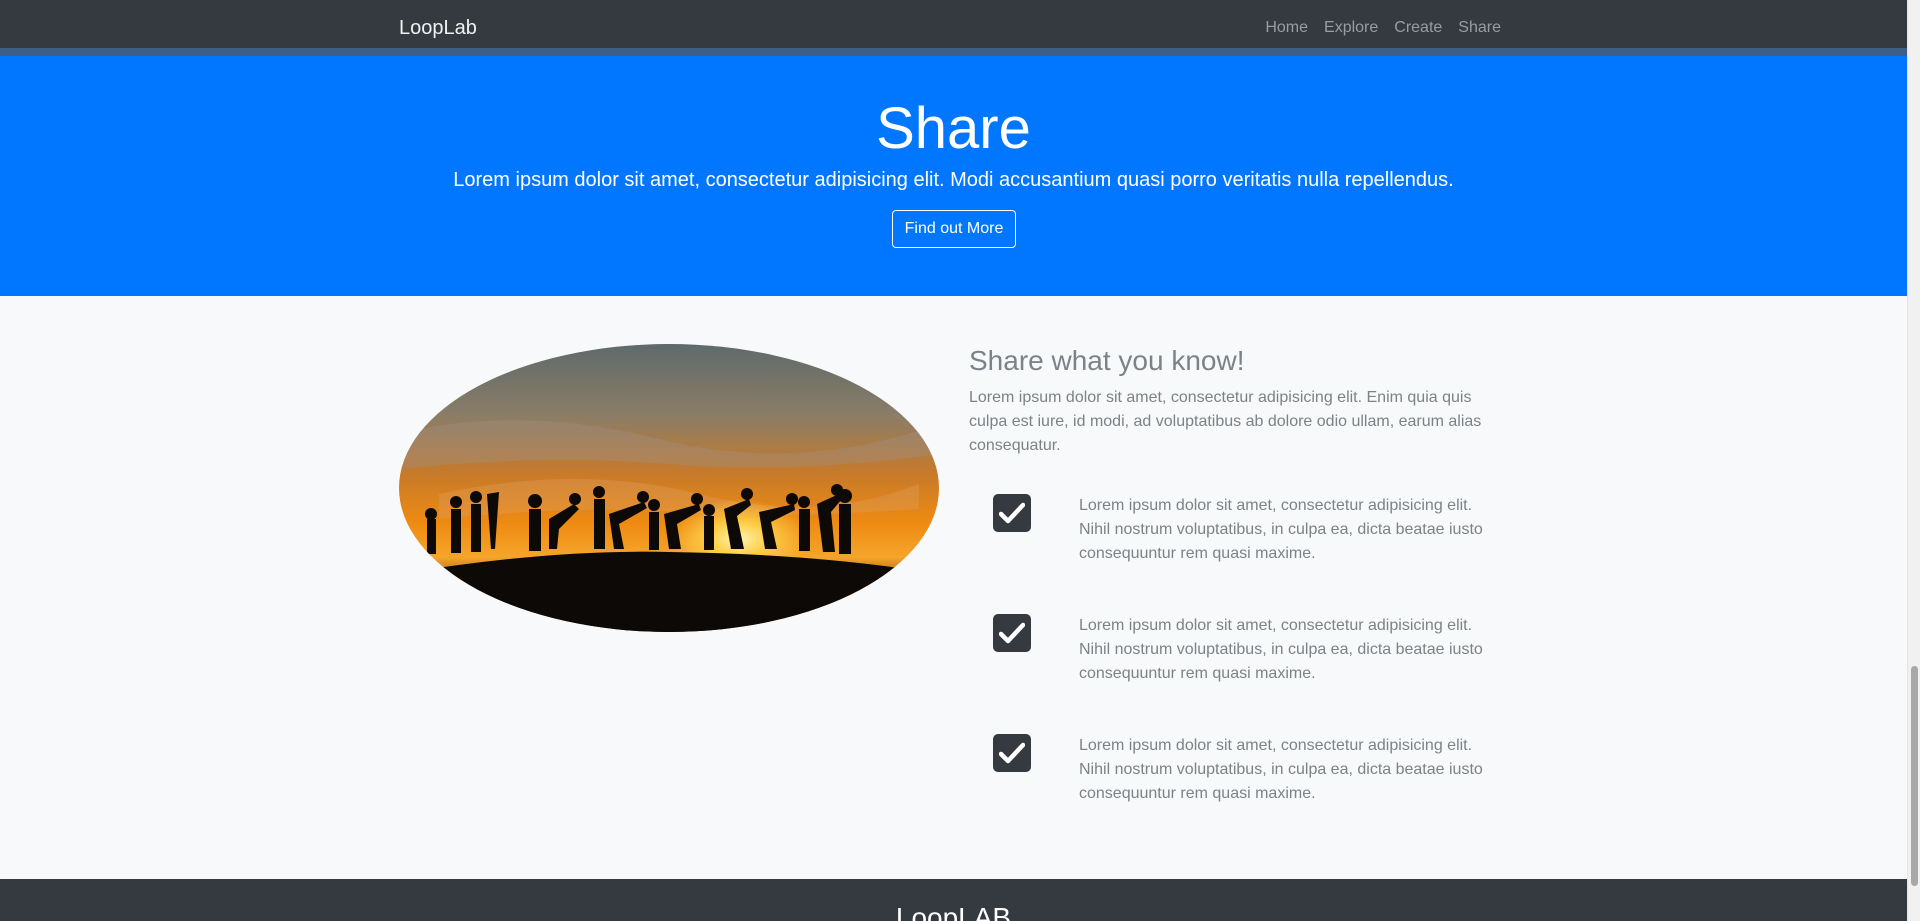 Image resolution: width=1920 pixels, height=921 pixels. I want to click on footer-title: LoopLAB, so click(953, 911).